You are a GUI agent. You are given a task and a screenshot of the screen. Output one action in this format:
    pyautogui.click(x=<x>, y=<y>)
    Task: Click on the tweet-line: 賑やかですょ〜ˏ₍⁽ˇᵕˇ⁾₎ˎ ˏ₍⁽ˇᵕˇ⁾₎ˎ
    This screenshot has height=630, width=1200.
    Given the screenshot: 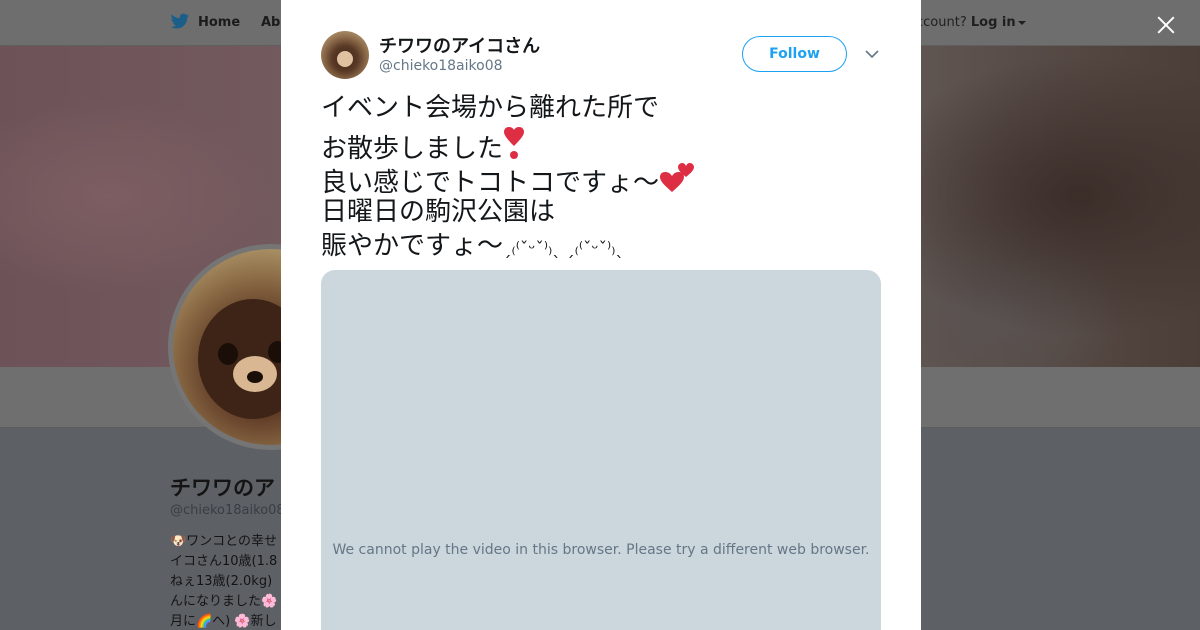 What is the action you would take?
    pyautogui.click(x=601, y=246)
    